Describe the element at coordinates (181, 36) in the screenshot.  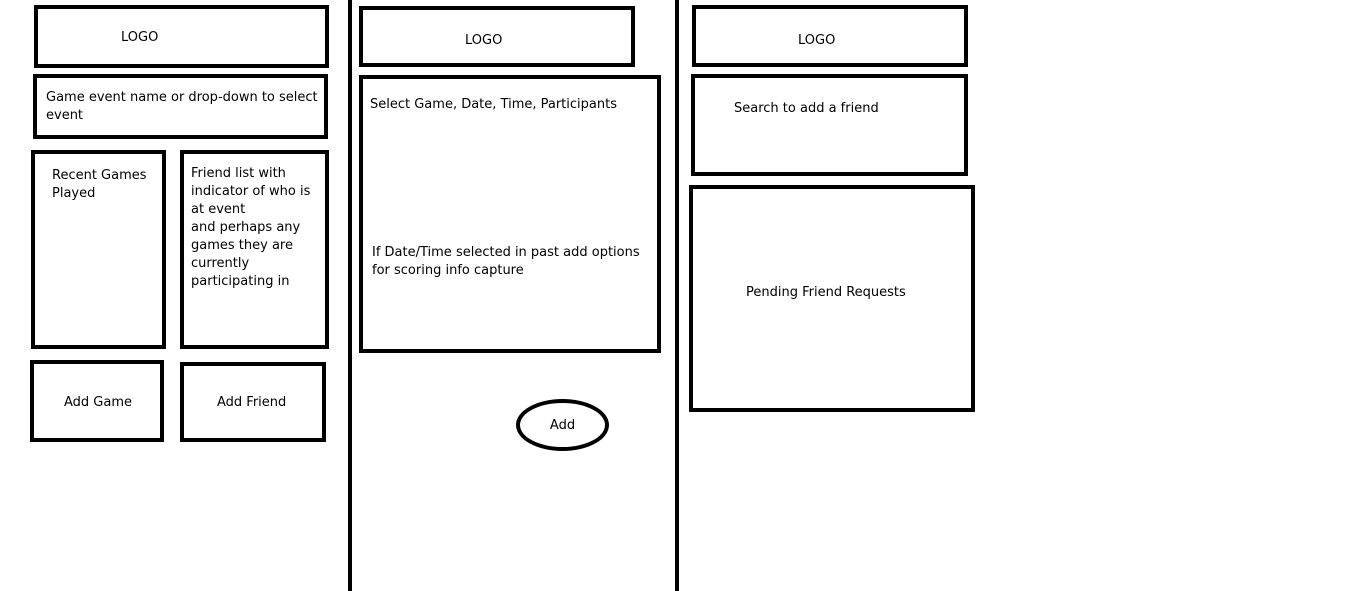
I see `screen1-logo-box: LOGO` at that location.